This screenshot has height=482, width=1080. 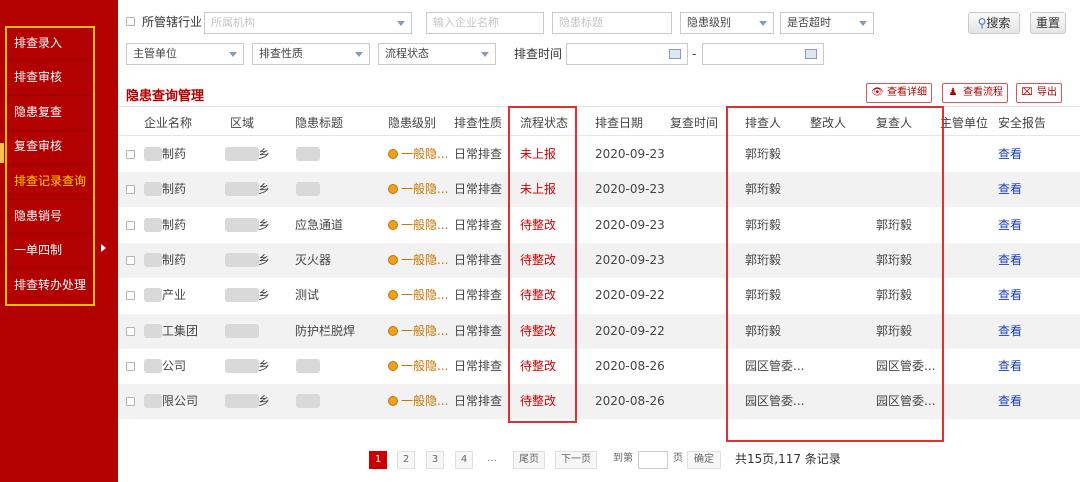 I want to click on col-title: 隐患标题, so click(x=319, y=123).